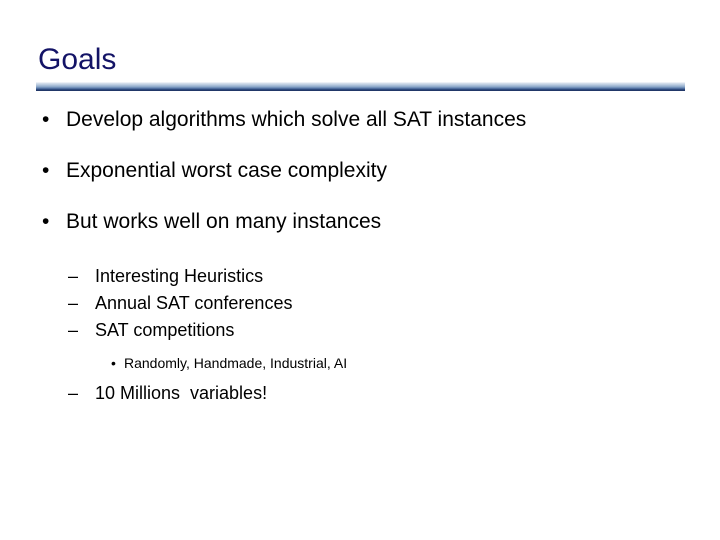  What do you see at coordinates (77, 59) in the screenshot?
I see `page-title: Goals` at bounding box center [77, 59].